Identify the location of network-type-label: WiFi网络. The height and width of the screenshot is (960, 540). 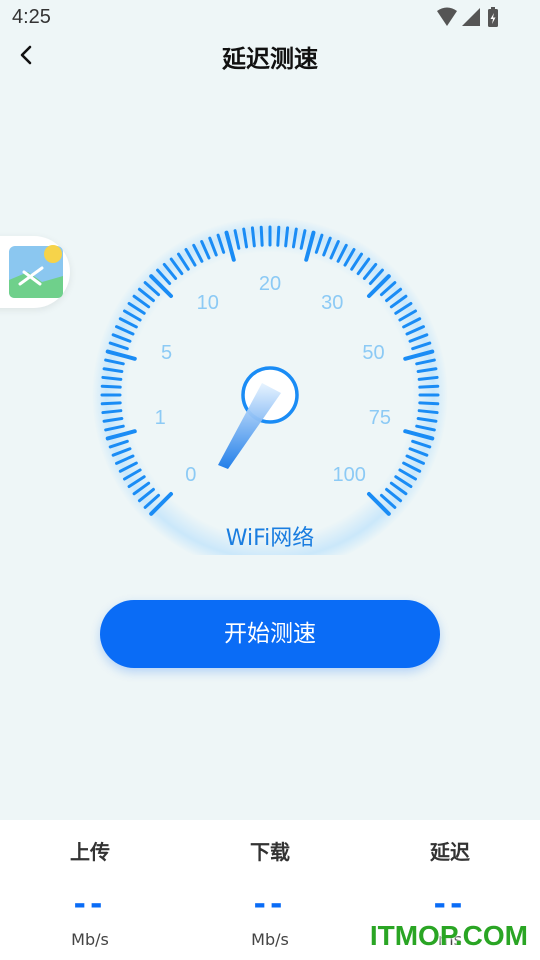
(270, 538).